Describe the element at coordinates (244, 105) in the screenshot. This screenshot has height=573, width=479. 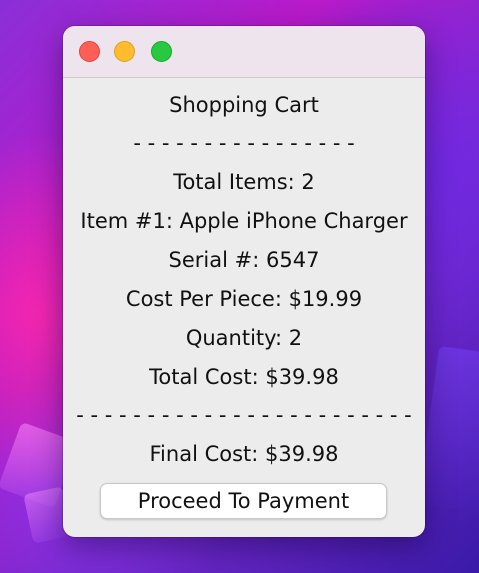
I see `cart-heading: Shopping Cart` at that location.